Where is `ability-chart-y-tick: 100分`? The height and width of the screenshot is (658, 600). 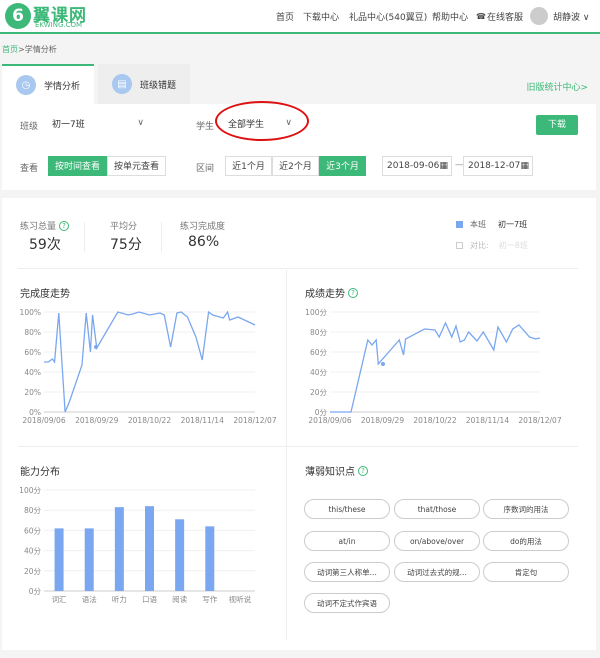
ability-chart-y-tick: 100分 is located at coordinates (30, 490).